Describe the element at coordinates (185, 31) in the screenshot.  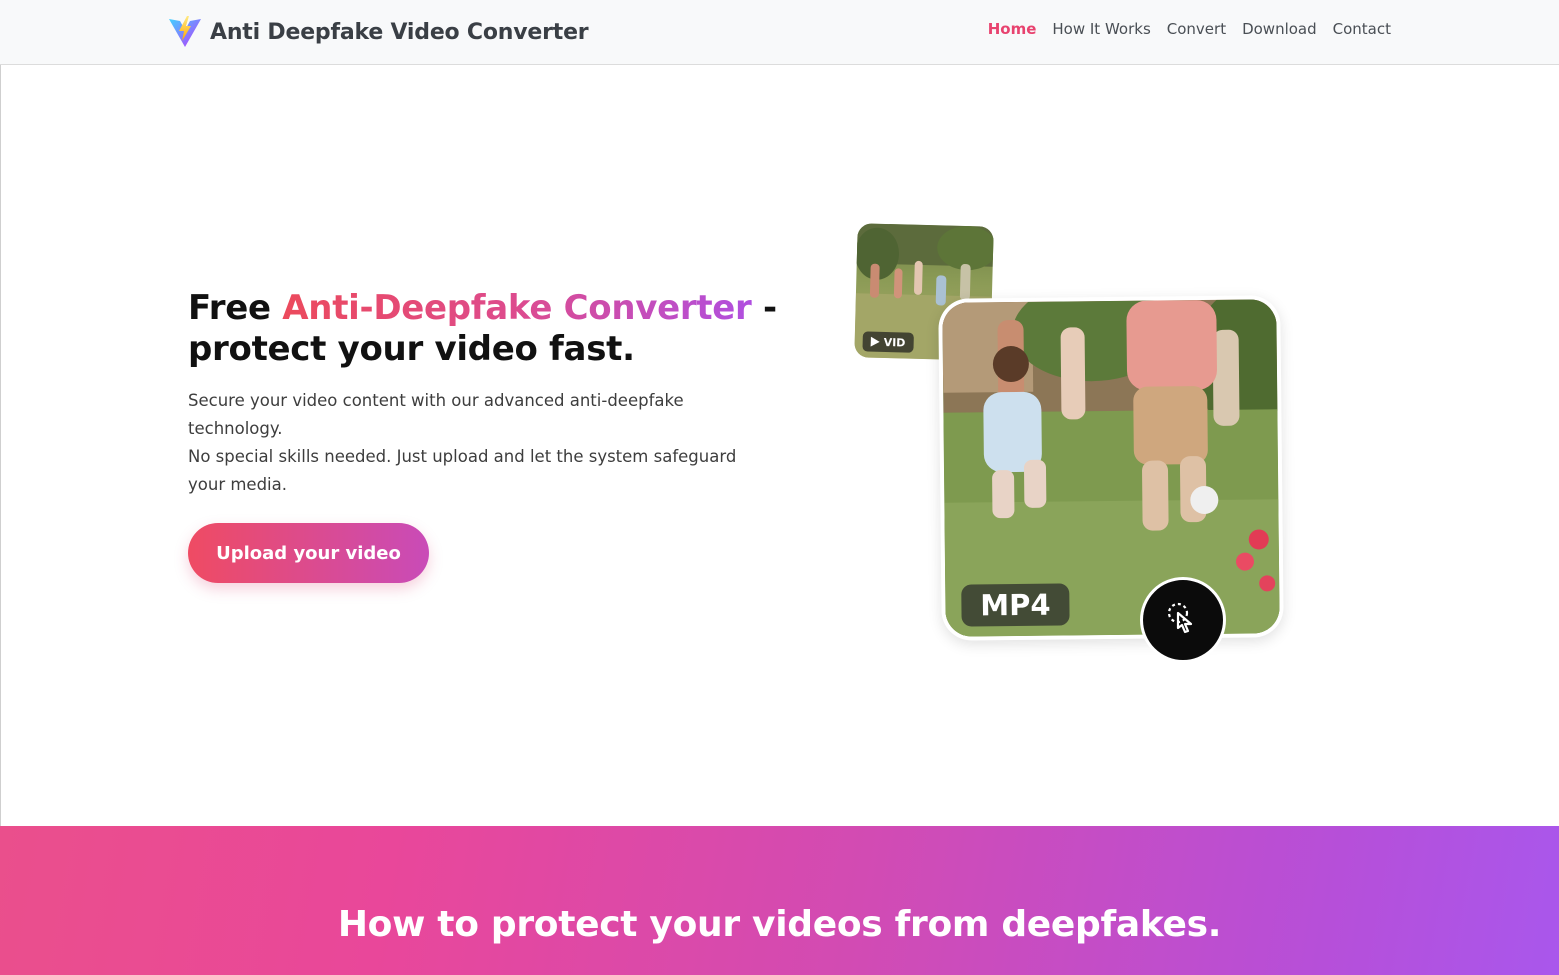
I see `lightning-v-logo-icon` at that location.